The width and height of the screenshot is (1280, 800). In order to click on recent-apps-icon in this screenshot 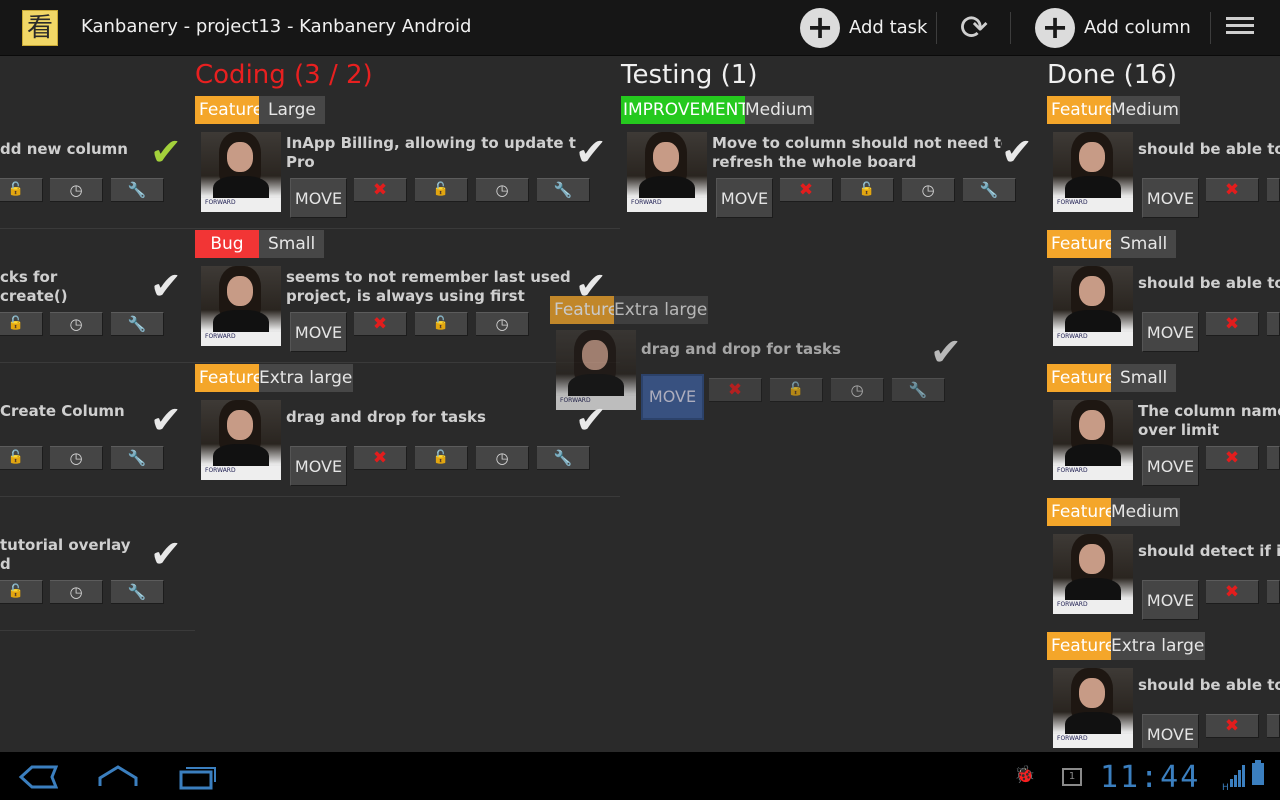, I will do `click(198, 779)`.